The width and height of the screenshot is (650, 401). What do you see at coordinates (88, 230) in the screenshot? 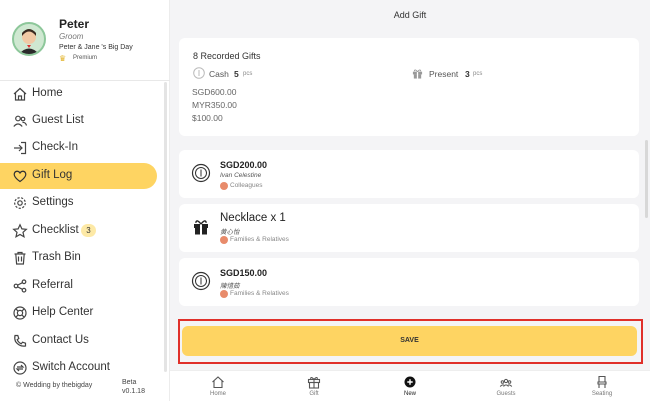
I see `checklist-count-badge: 3` at bounding box center [88, 230].